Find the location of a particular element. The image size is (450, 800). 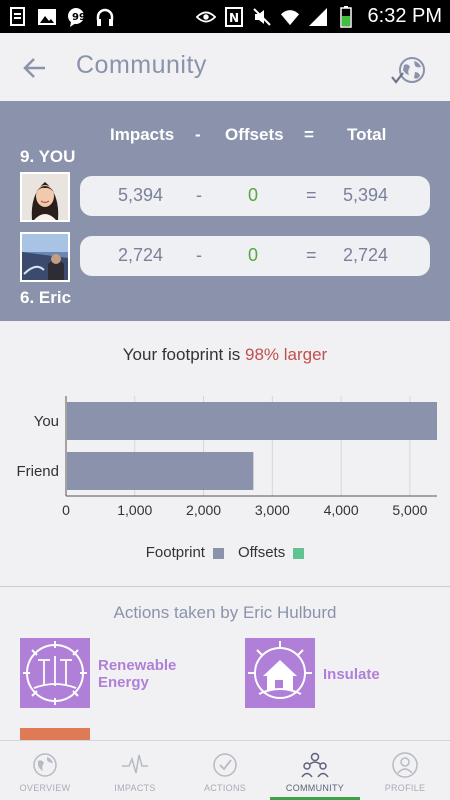

mute-icon is located at coordinates (262, 17).